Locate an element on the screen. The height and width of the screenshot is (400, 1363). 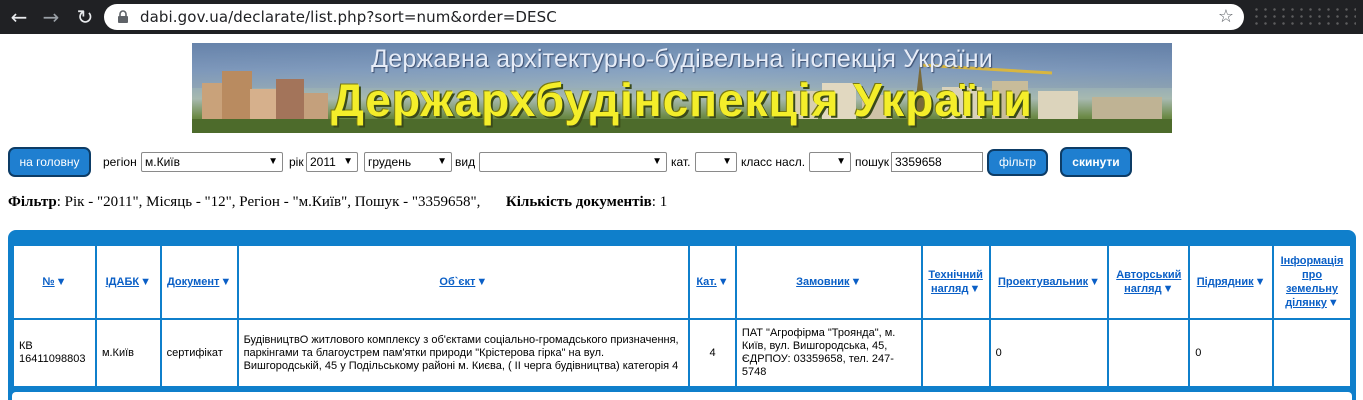
background-pattern is located at coordinates (1304, 17).